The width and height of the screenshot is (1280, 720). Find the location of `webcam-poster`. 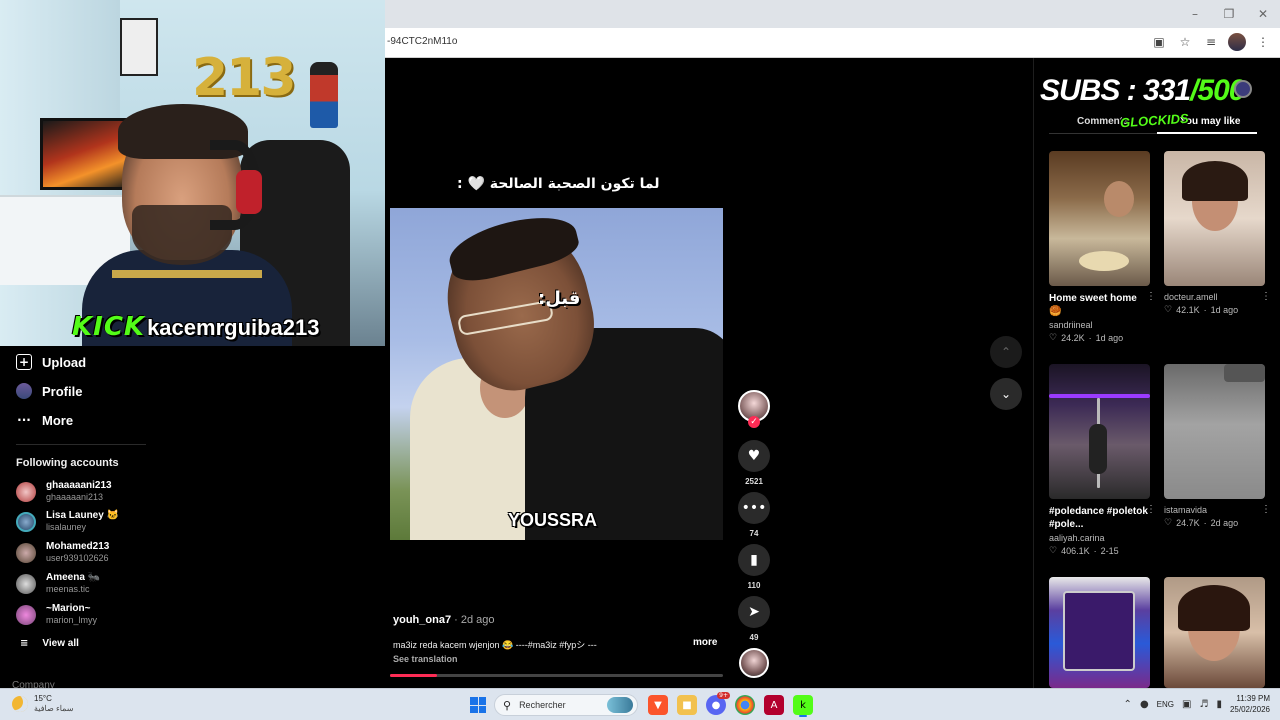

webcam-poster is located at coordinates (139, 47).